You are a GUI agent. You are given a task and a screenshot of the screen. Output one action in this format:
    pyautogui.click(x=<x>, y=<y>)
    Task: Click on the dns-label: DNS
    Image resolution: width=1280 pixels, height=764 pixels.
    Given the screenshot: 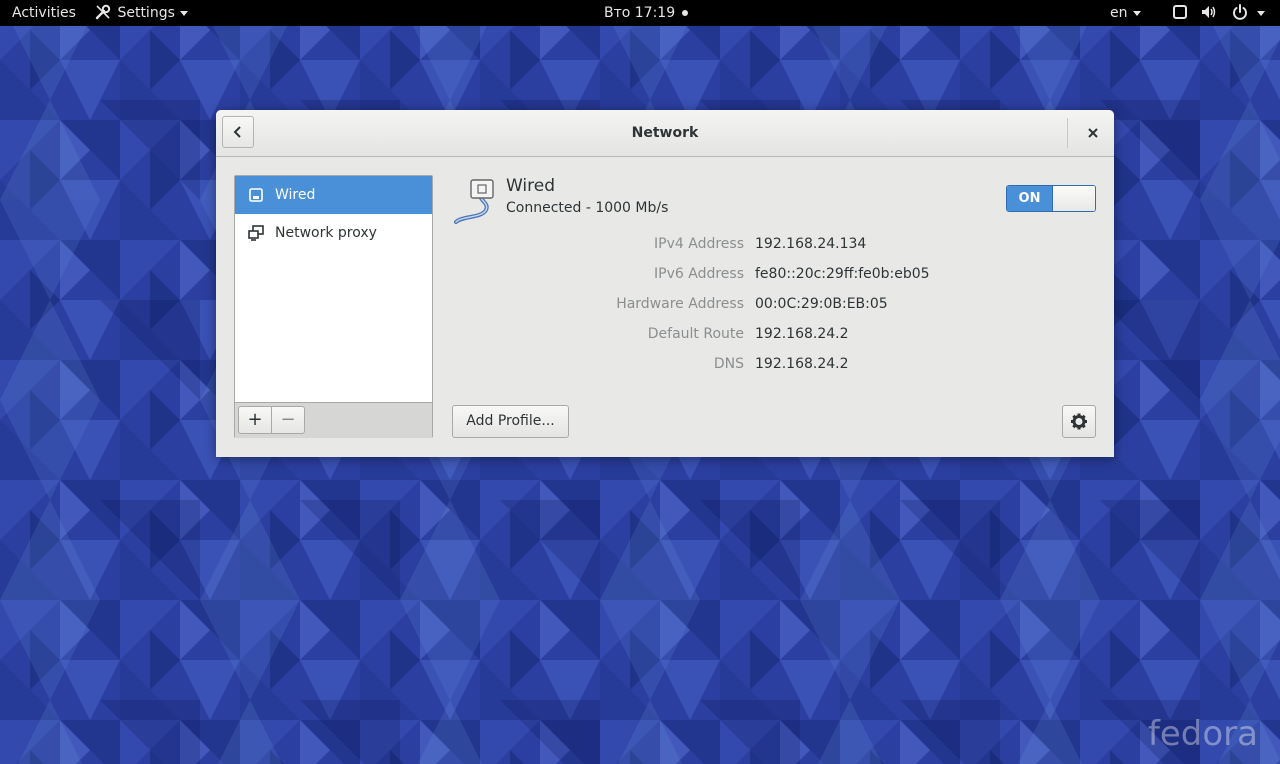 What is the action you would take?
    pyautogui.click(x=728, y=364)
    